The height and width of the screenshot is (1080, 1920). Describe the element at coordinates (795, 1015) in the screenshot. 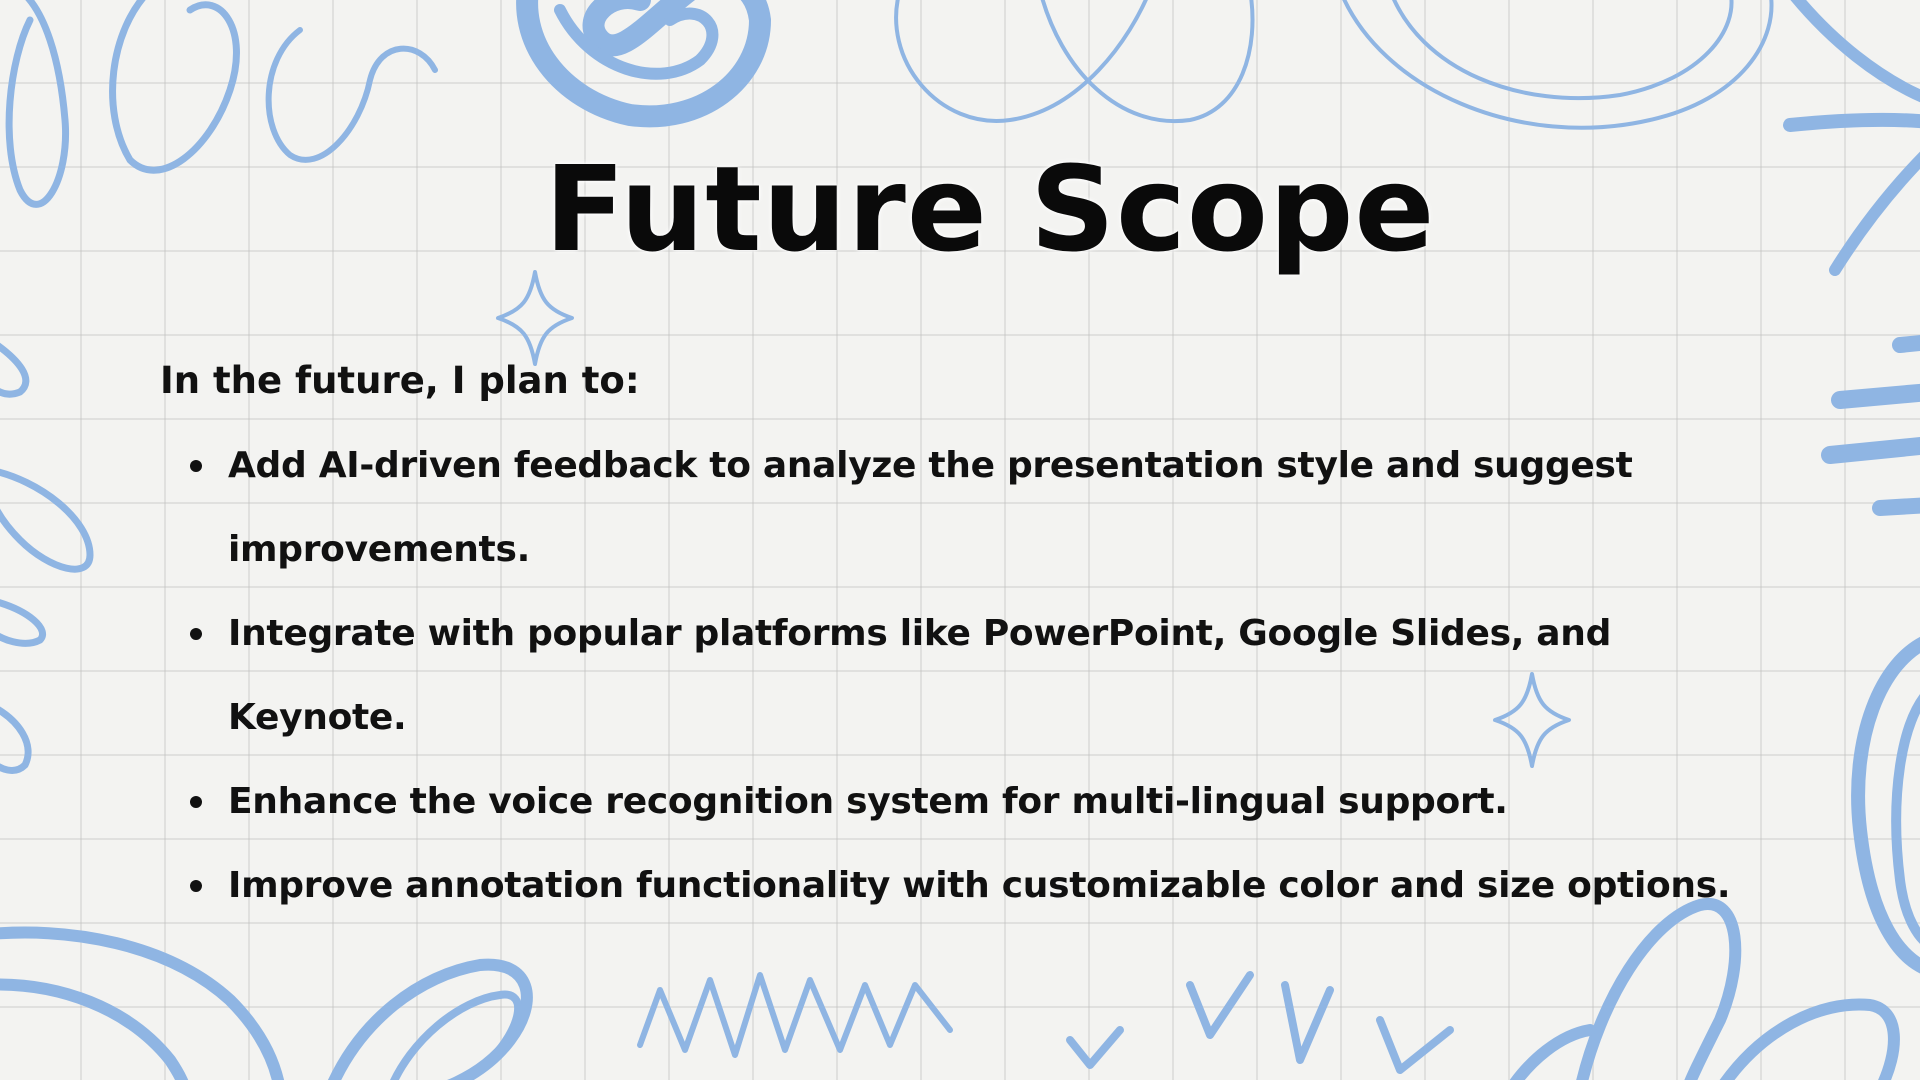

I see `doodle-zigzag-bottom` at that location.